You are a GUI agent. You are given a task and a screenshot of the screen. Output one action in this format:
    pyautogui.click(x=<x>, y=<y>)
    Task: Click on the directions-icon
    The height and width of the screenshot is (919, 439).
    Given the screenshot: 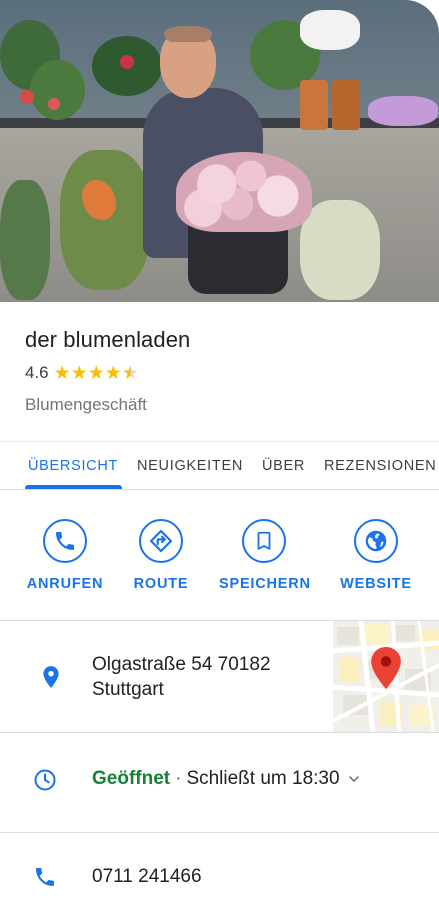 What is the action you would take?
    pyautogui.click(x=161, y=541)
    